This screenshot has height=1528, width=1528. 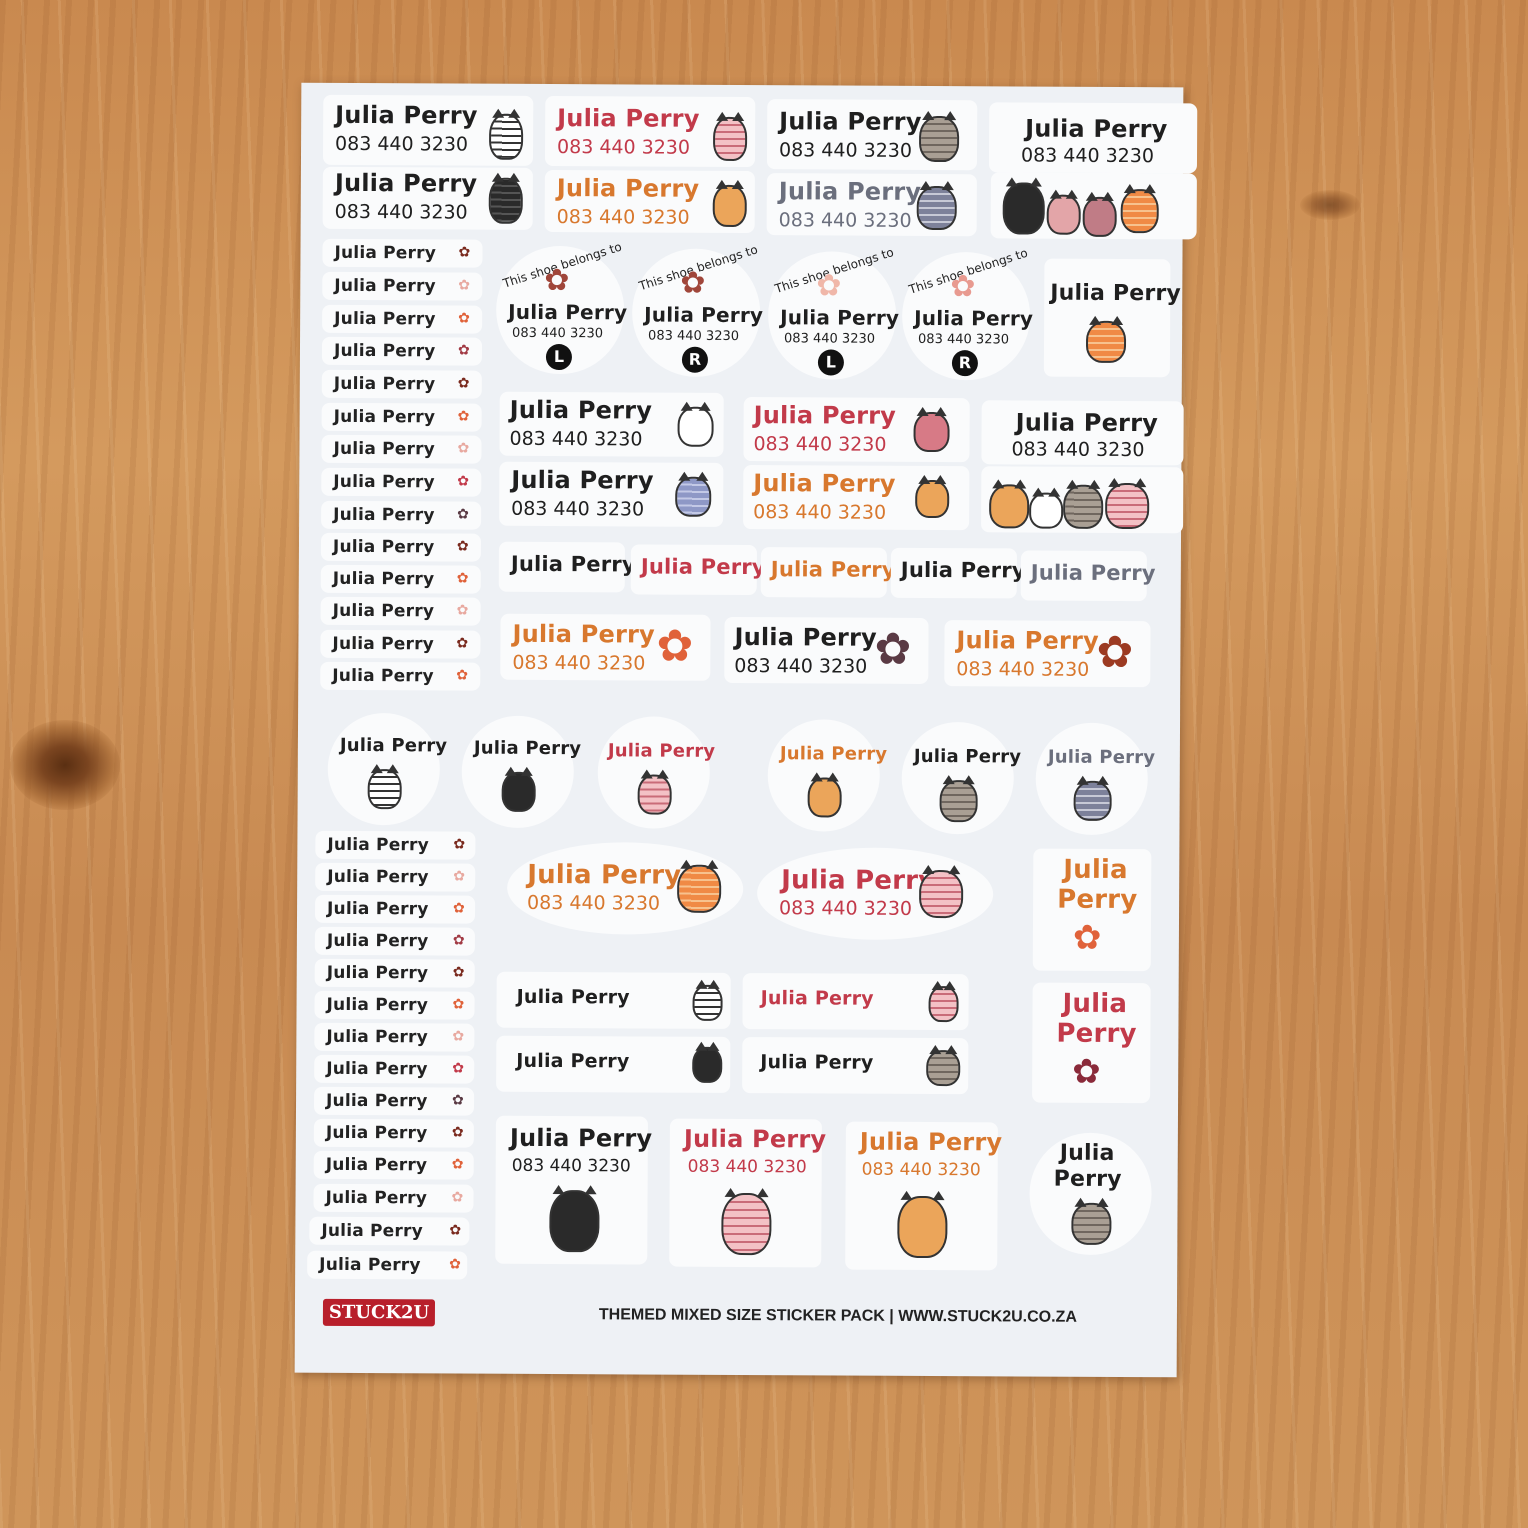 What do you see at coordinates (1082, 500) in the screenshot?
I see `sticker` at bounding box center [1082, 500].